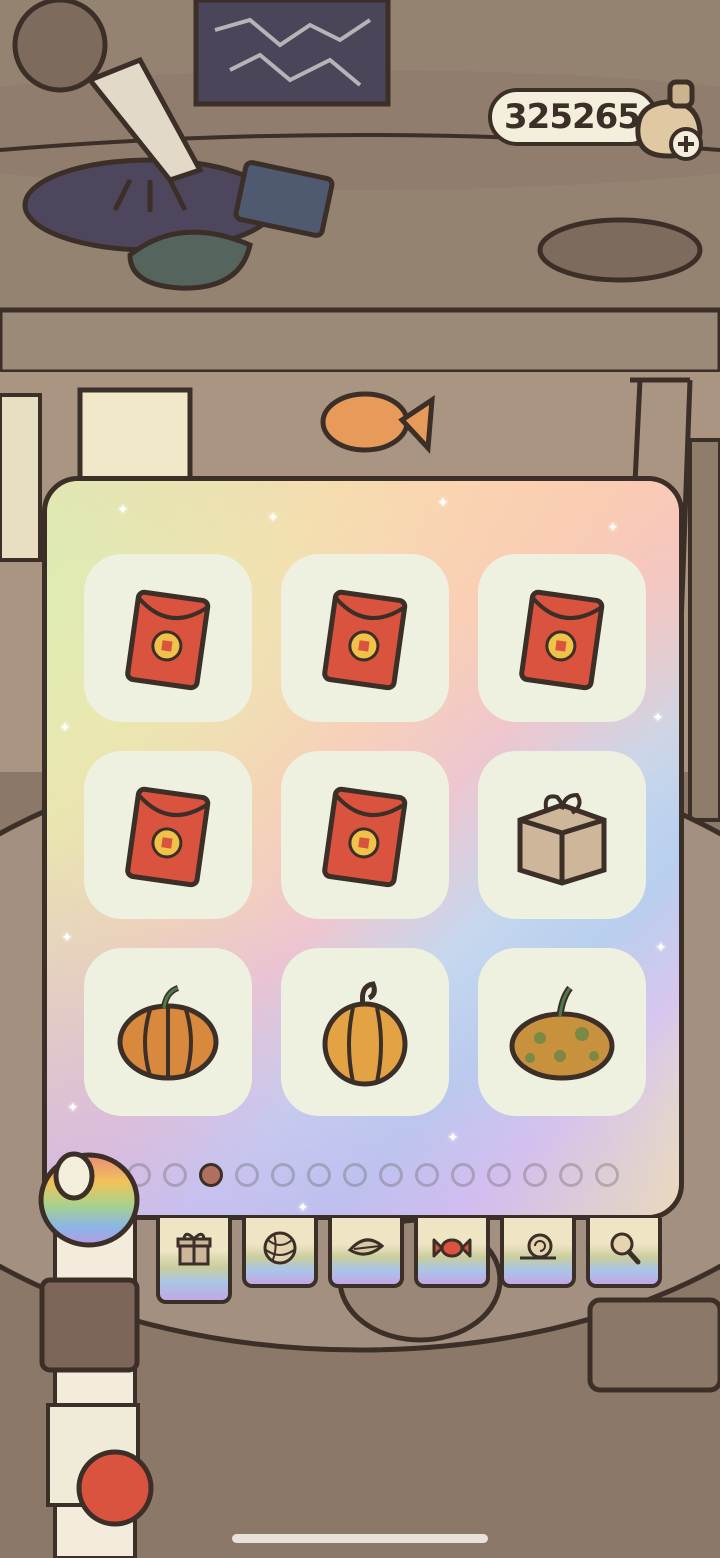  Describe the element at coordinates (671, 119) in the screenshot. I see `coin-bag-icon` at that location.